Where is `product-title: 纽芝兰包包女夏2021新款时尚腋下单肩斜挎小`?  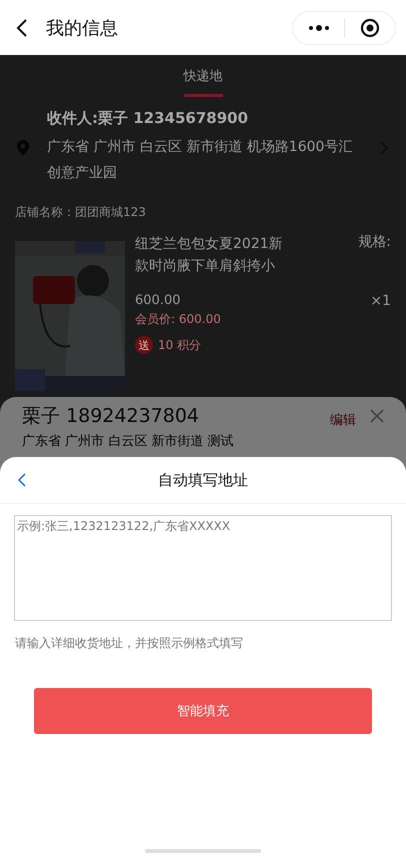
product-title: 纽芝兰包包女夏2021新款时尚腋下单肩斜挎小 is located at coordinates (209, 255).